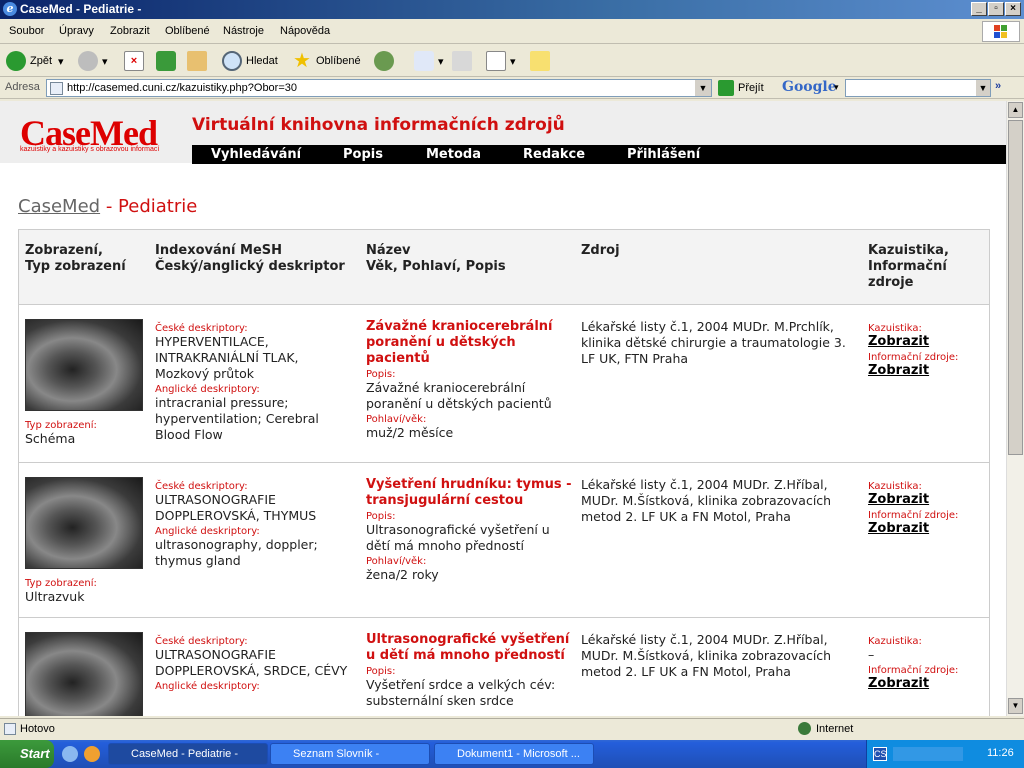 The width and height of the screenshot is (1024, 768). What do you see at coordinates (59, 206) in the screenshot?
I see `breadcrumb-home-link: CaseMed` at bounding box center [59, 206].